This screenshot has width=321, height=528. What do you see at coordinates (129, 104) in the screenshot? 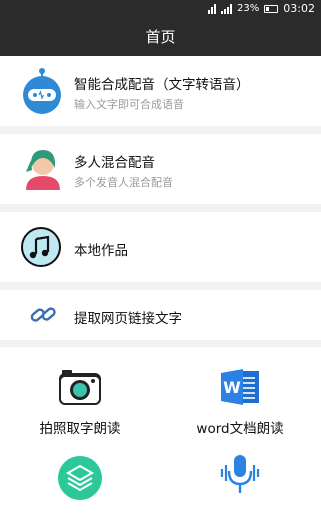
I see `menu-item-subtitle: 输入文字即可合成语音` at bounding box center [129, 104].